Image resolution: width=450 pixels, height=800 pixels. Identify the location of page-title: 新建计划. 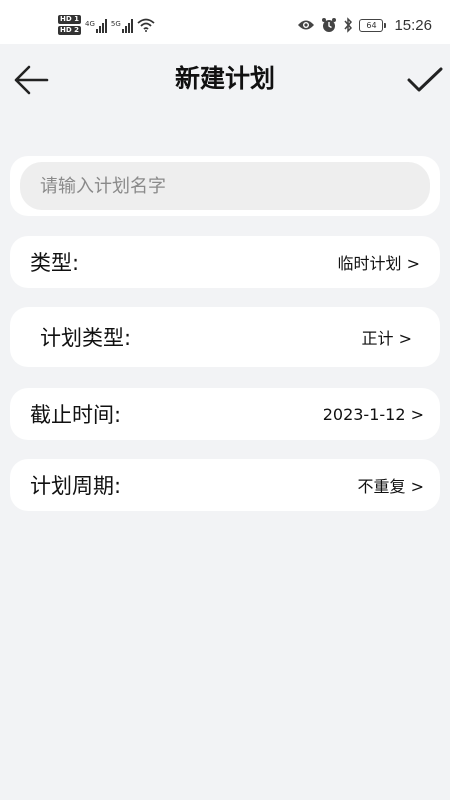
(224, 78).